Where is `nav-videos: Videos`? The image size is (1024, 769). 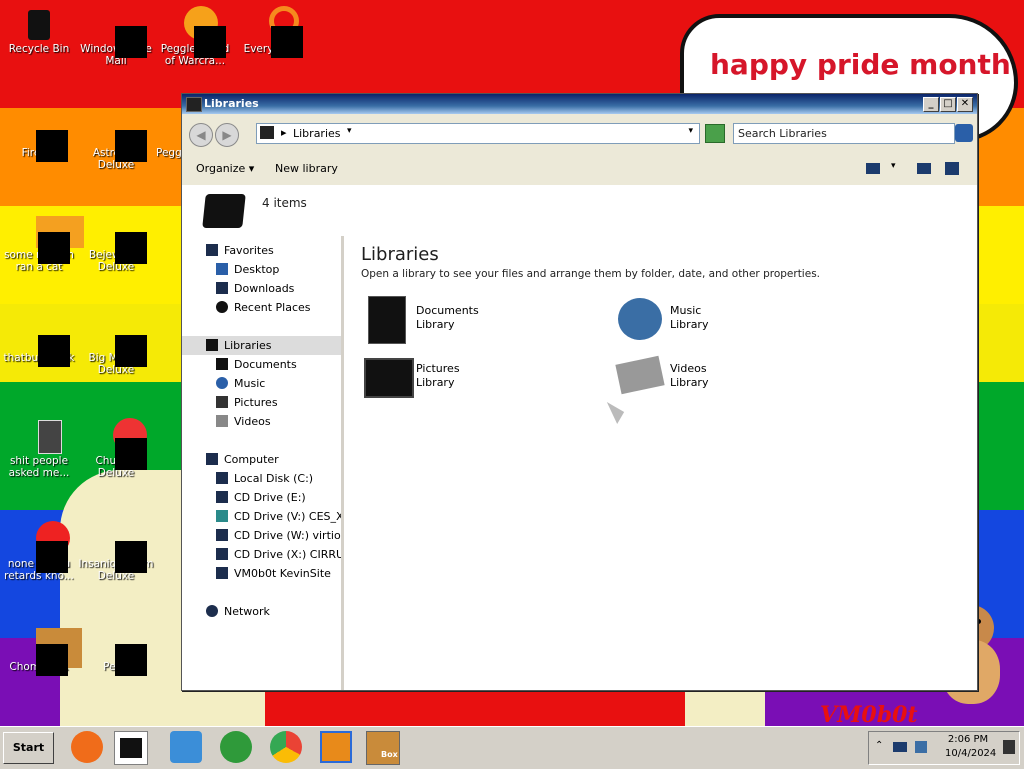
nav-videos: Videos is located at coordinates (261, 421).